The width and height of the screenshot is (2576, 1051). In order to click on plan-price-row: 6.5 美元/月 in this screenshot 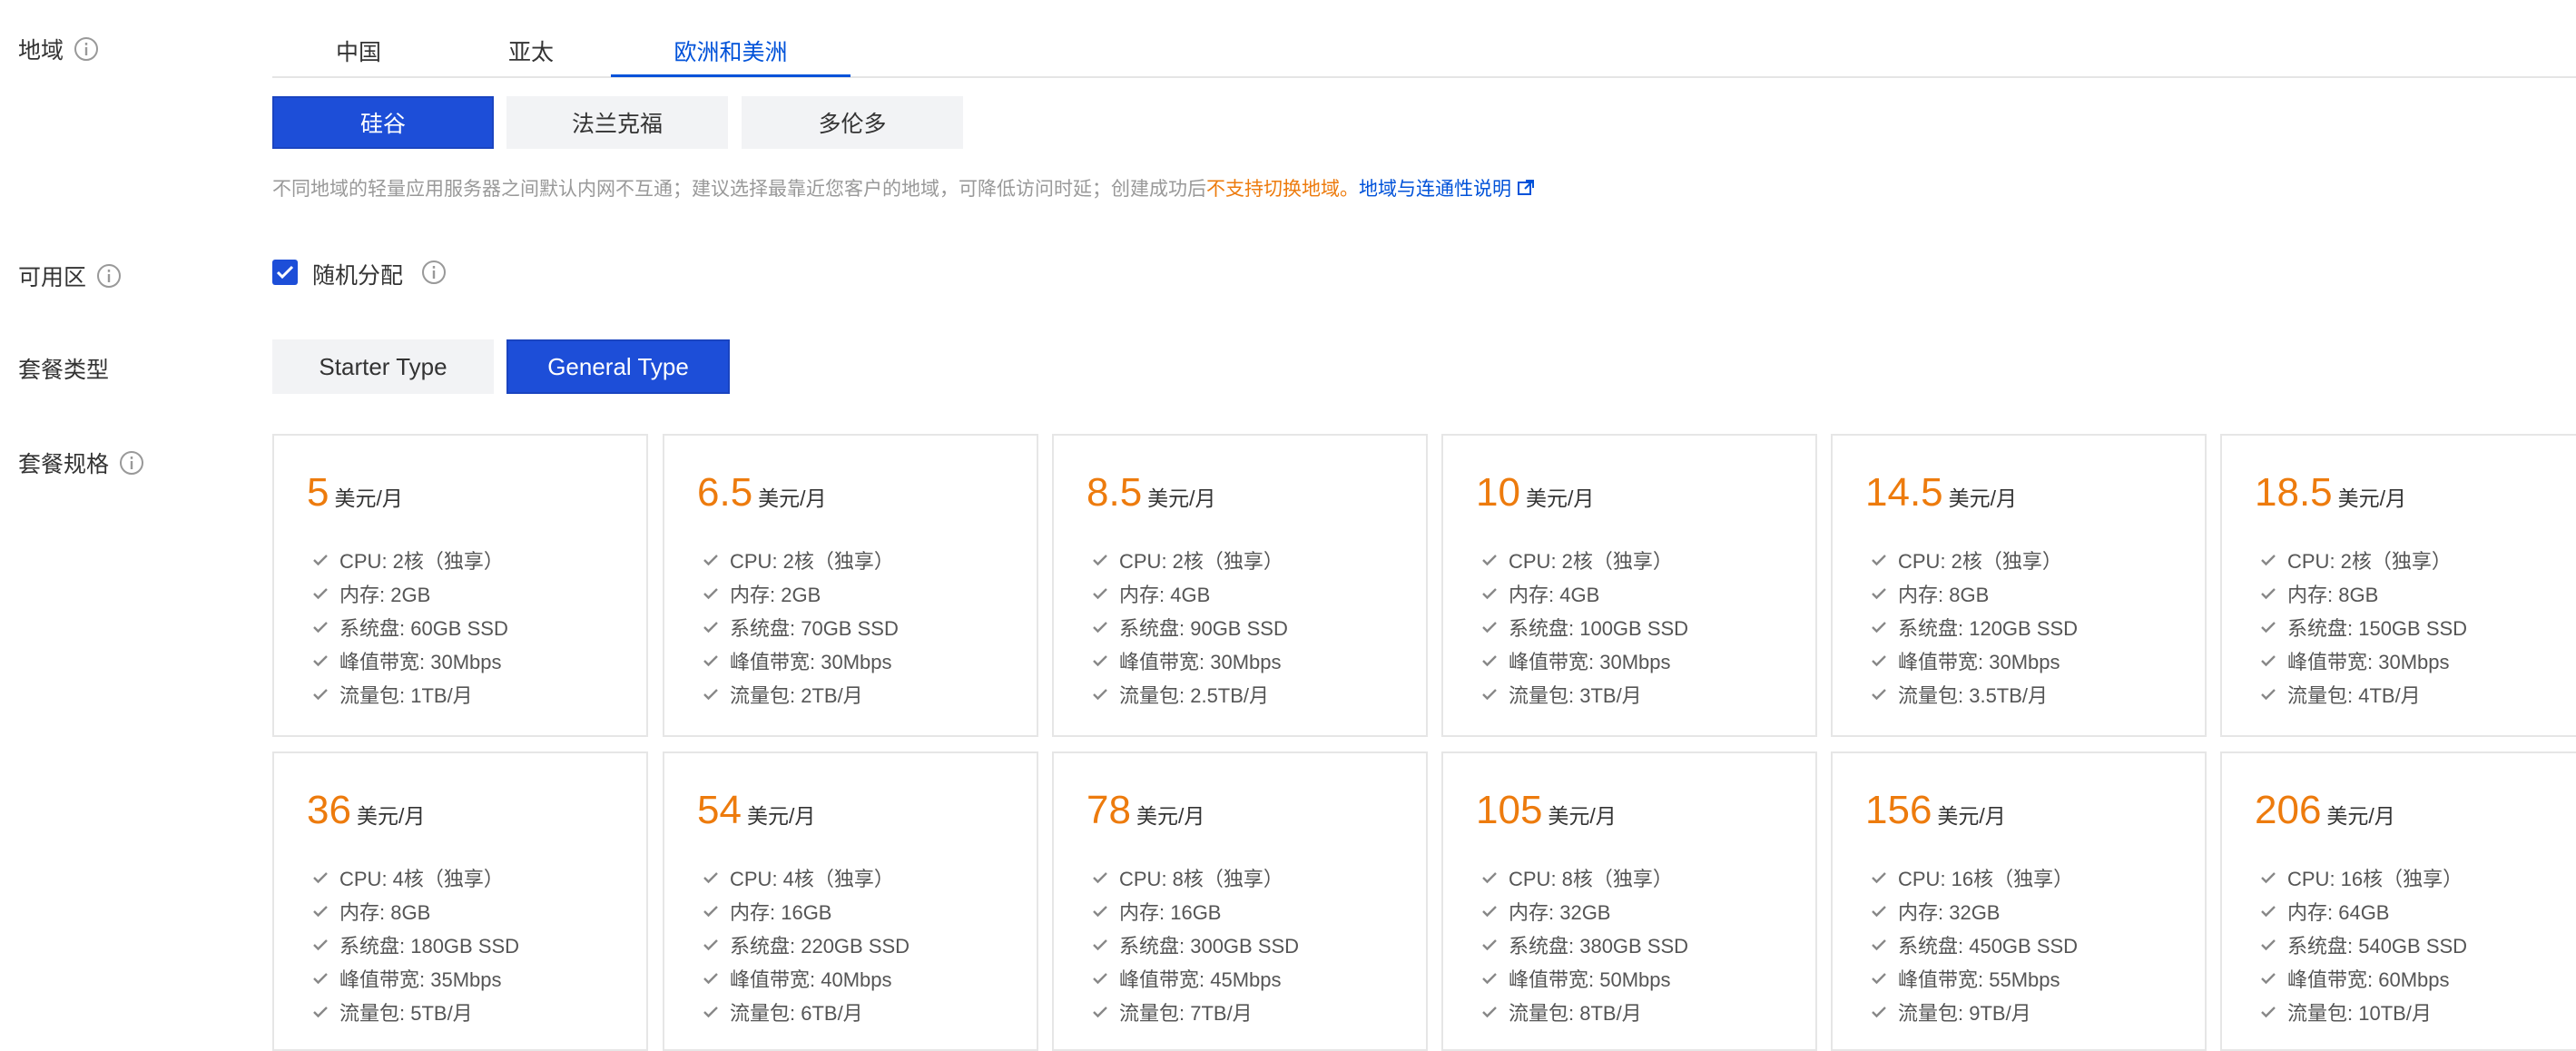, I will do `click(762, 493)`.